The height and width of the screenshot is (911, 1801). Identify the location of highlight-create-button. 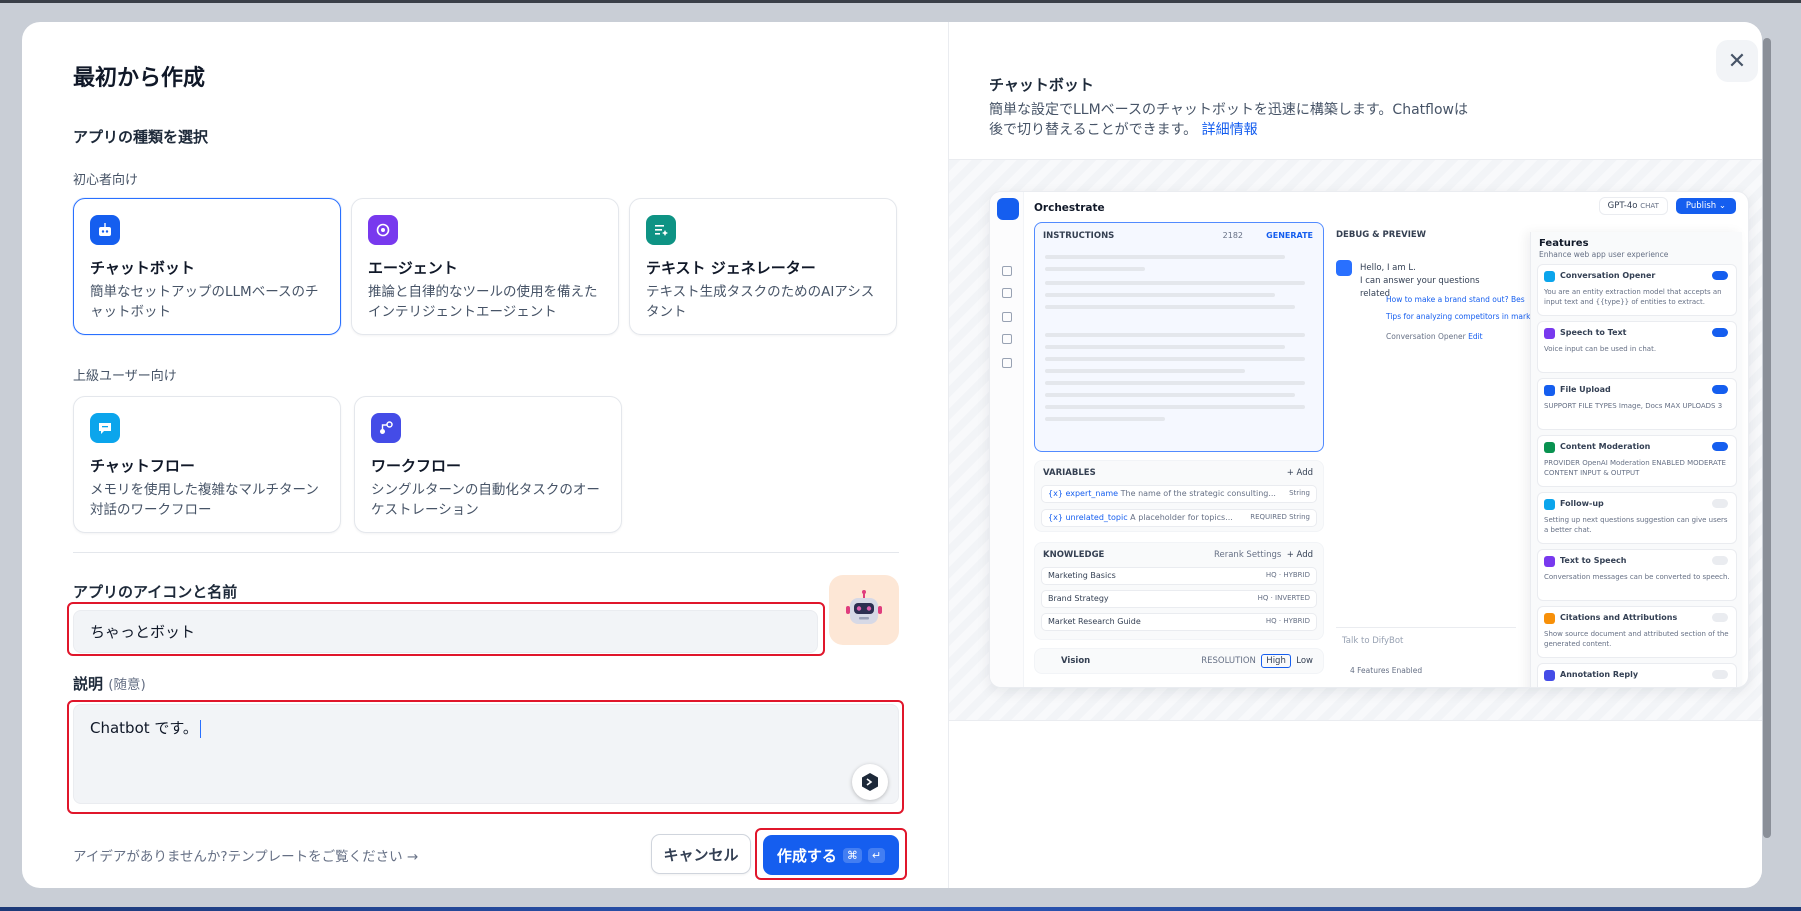
(831, 854).